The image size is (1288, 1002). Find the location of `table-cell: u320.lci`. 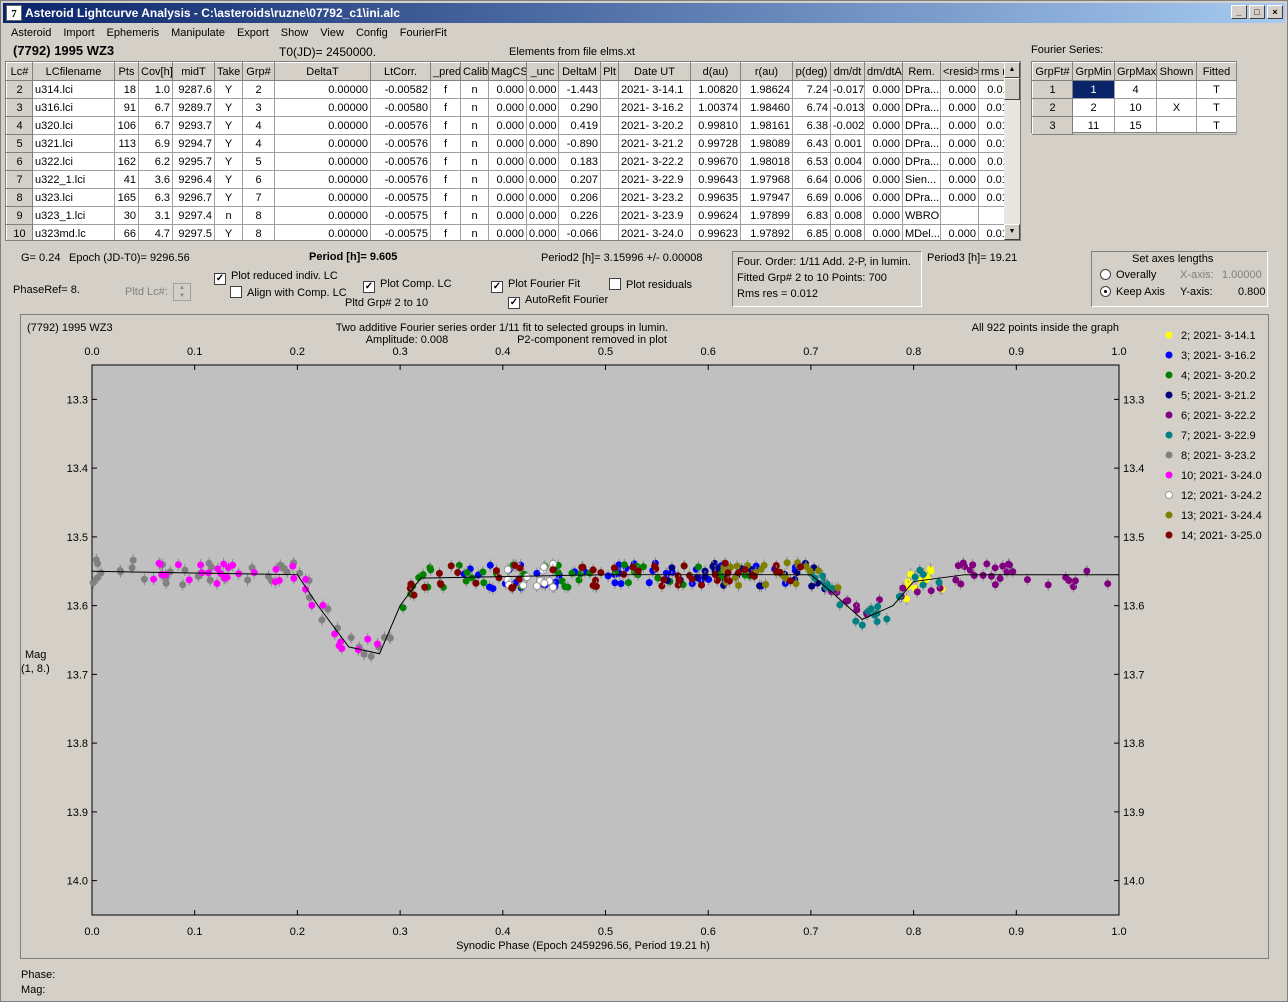

table-cell: u320.lci is located at coordinates (73, 125).